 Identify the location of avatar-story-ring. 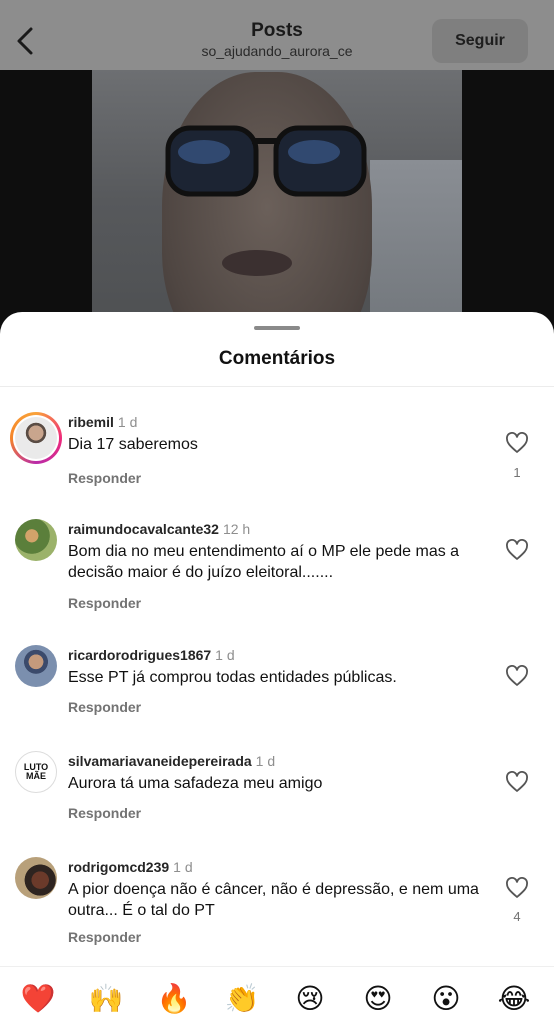
(36, 438).